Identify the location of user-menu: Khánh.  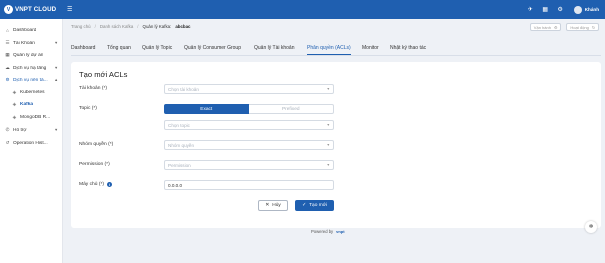
(586, 9).